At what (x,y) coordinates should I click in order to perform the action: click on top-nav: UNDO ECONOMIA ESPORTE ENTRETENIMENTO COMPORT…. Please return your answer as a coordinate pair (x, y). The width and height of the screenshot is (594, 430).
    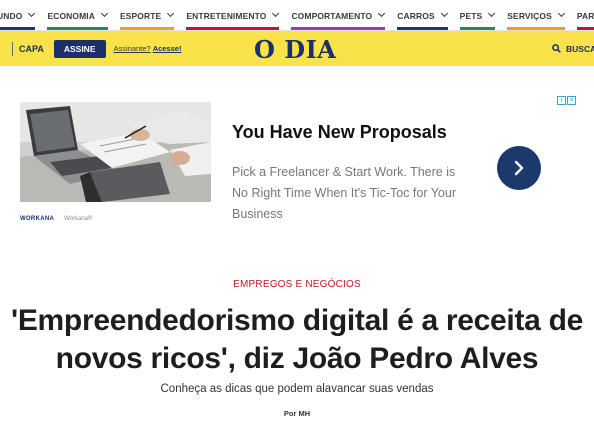
    Looking at the image, I should click on (297, 15).